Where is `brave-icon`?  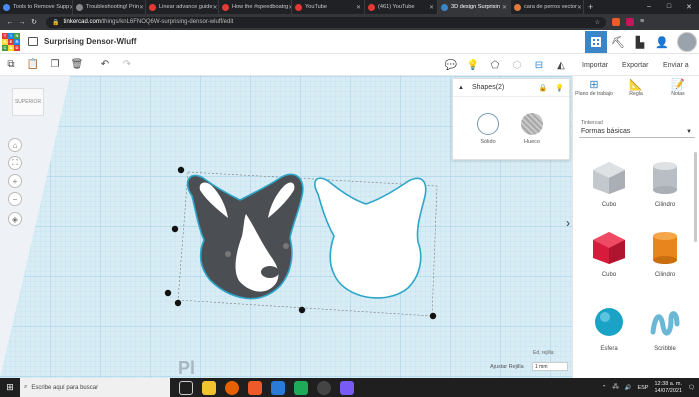
brave-icon is located at coordinates (255, 387).